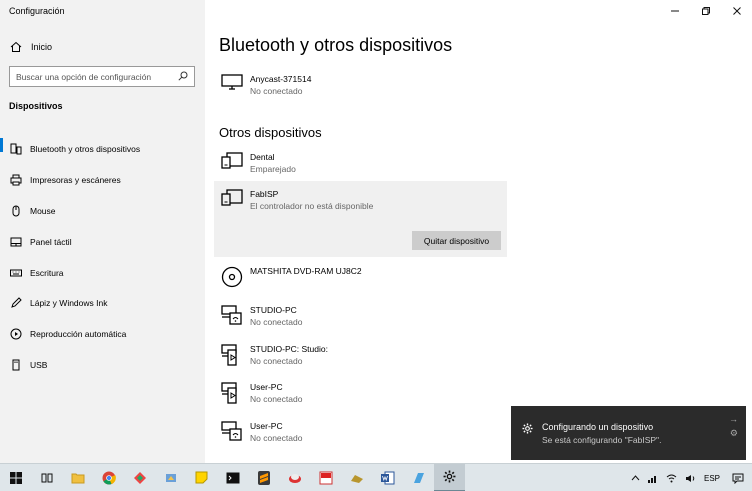  Describe the element at coordinates (37, 11) in the screenshot. I see `app-title: Configuración` at that location.